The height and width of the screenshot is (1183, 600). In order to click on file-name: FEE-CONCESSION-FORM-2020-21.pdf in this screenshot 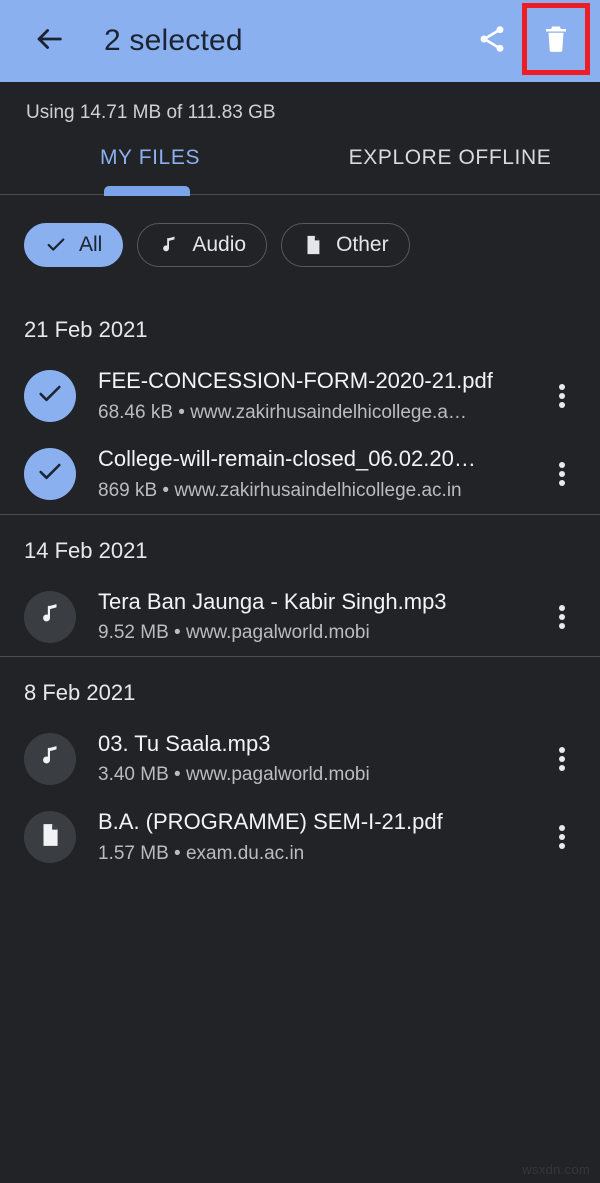, I will do `click(295, 380)`.